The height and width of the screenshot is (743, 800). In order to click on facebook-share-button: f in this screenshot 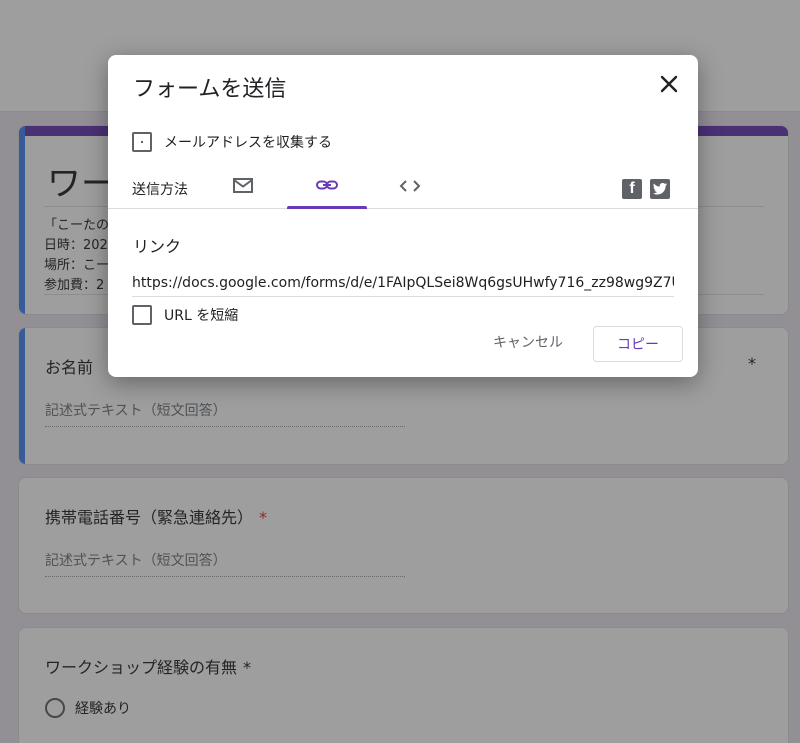, I will do `click(632, 189)`.